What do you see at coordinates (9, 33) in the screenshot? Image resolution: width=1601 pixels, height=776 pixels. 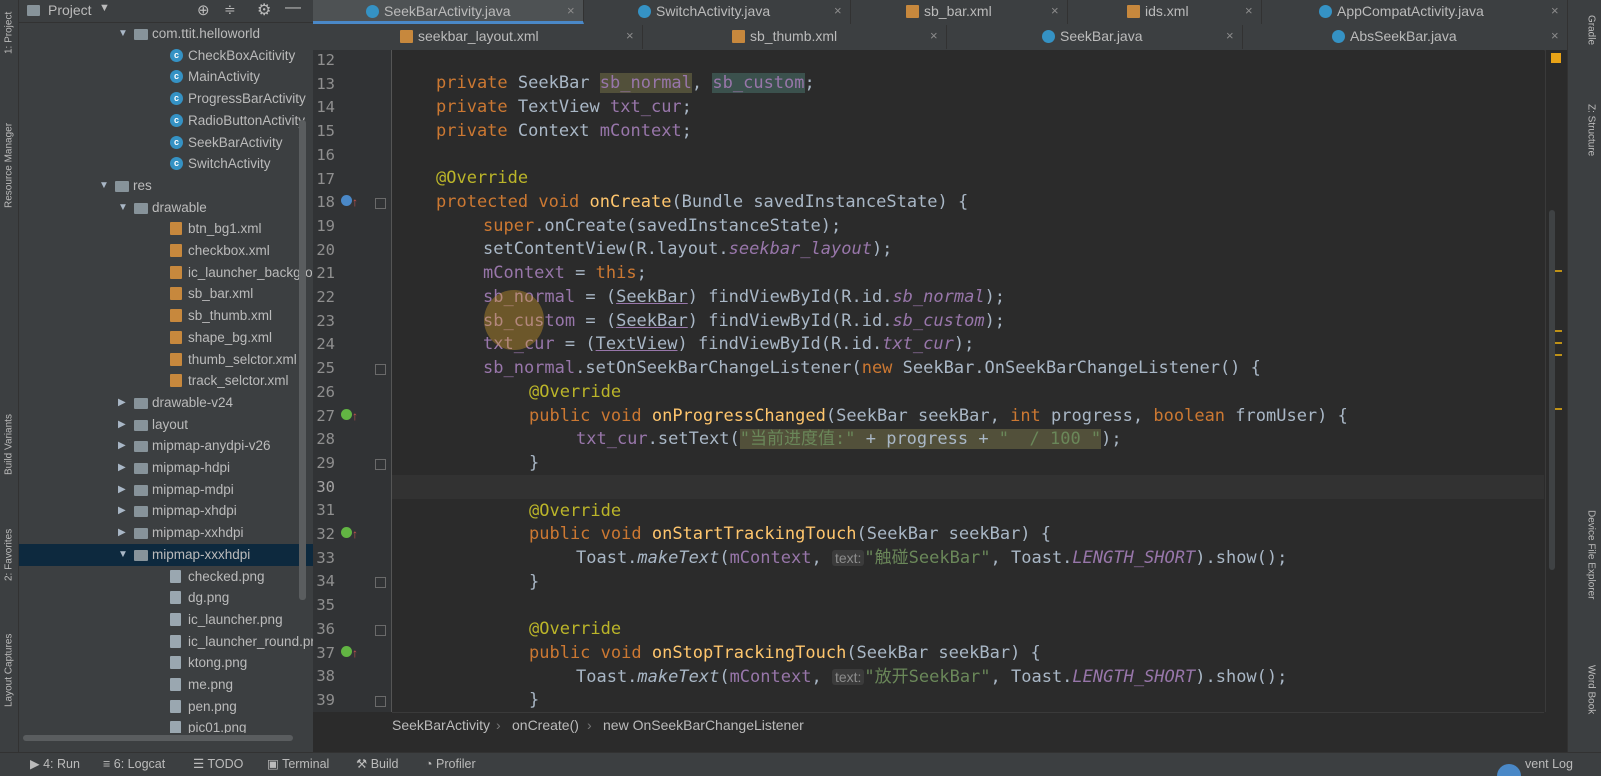 I see `project-tool-tab: 1: Project` at bounding box center [9, 33].